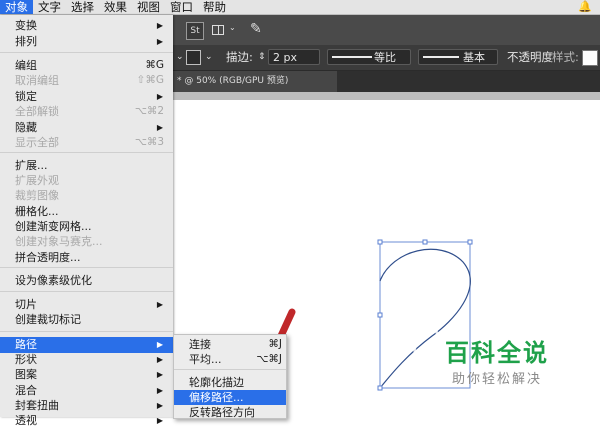  What do you see at coordinates (86, 81) in the screenshot?
I see `object-menu-item: 取消编组 ⇧⌘G` at bounding box center [86, 81].